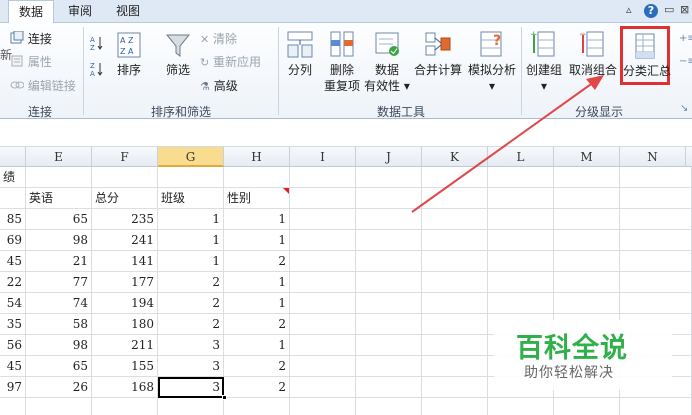 The width and height of the screenshot is (692, 415). What do you see at coordinates (569, 373) in the screenshot?
I see `watermark-subtitle: 助你轻松解决` at bounding box center [569, 373].